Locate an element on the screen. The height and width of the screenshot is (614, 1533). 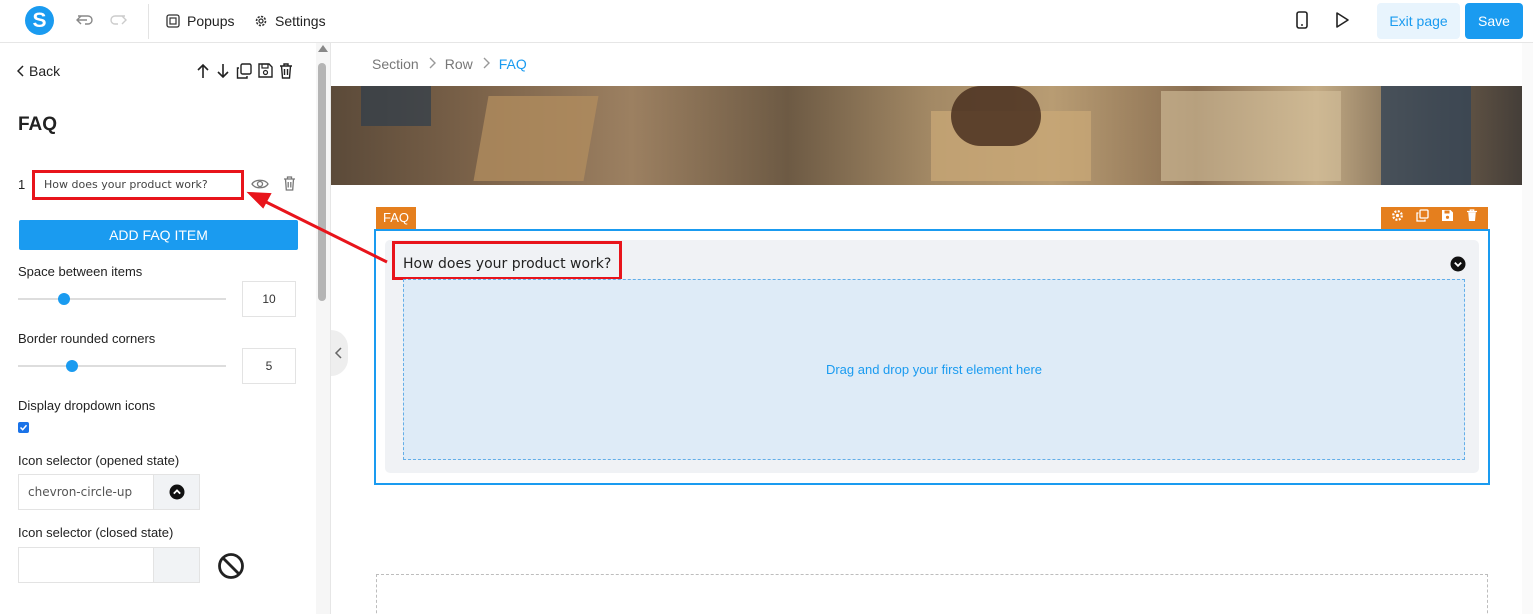
hero-image is located at coordinates (932, 135).